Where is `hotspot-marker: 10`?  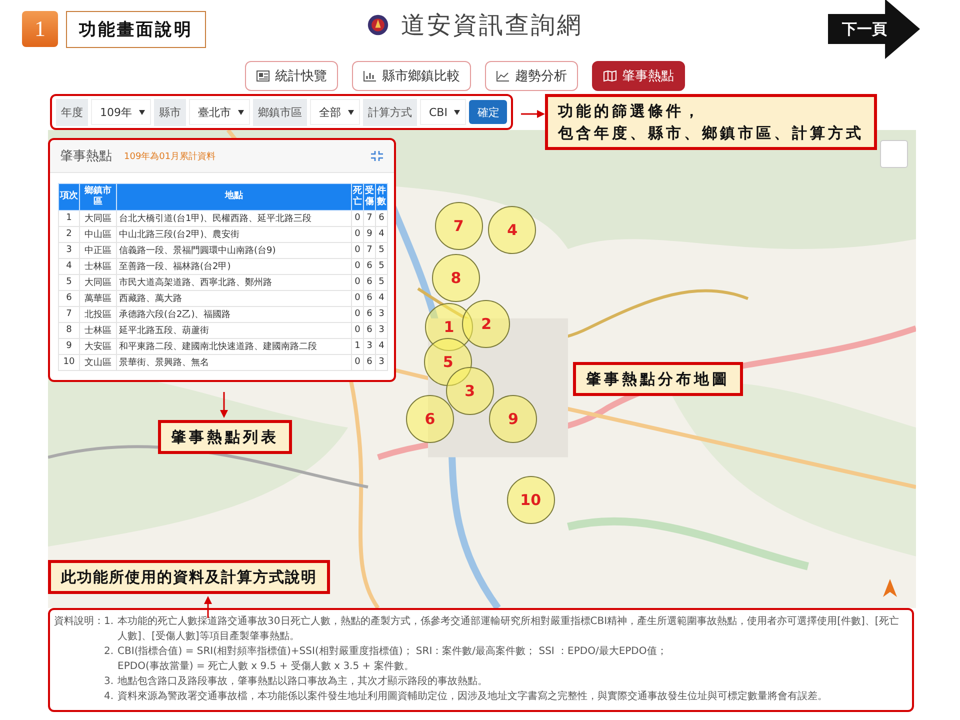
hotspot-marker: 10 is located at coordinates (530, 500).